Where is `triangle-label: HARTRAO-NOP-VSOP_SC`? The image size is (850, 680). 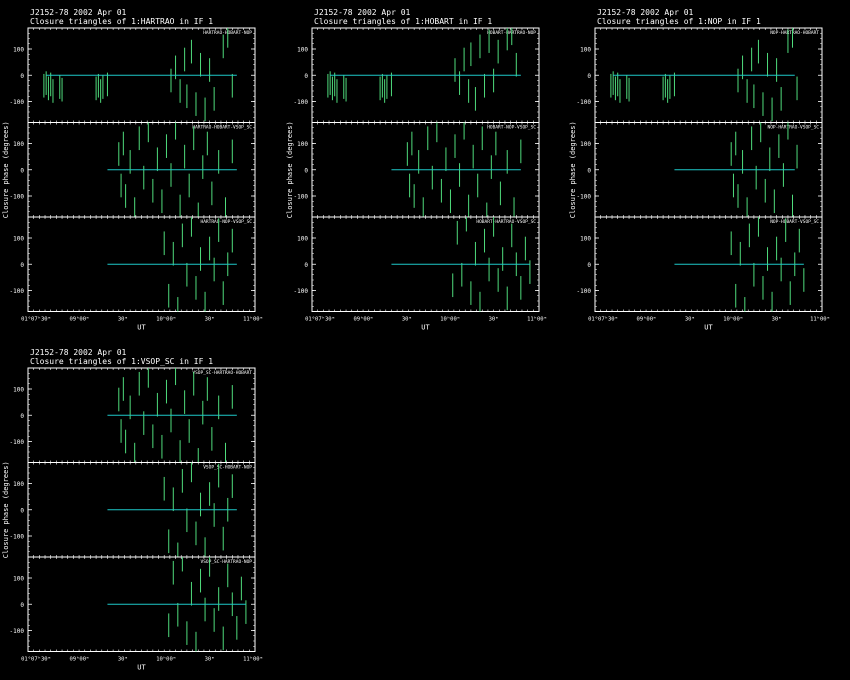
triangle-label: HARTRAO-NOP-VSOP_SC is located at coordinates (227, 222).